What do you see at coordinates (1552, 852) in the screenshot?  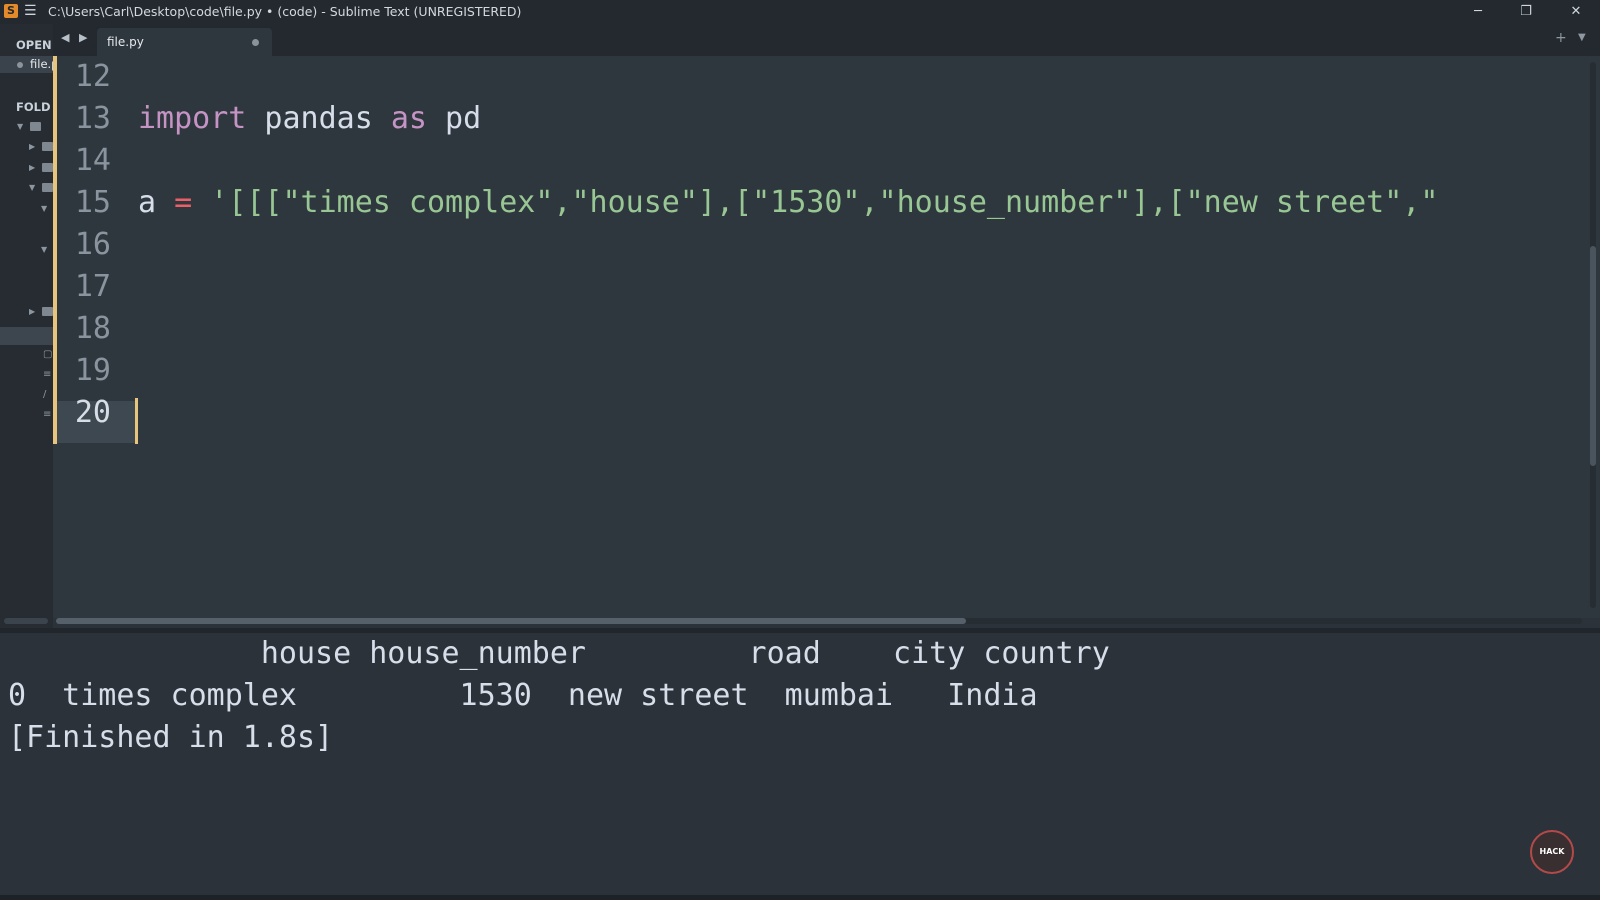 I see `channel-logo-icon: HACK` at bounding box center [1552, 852].